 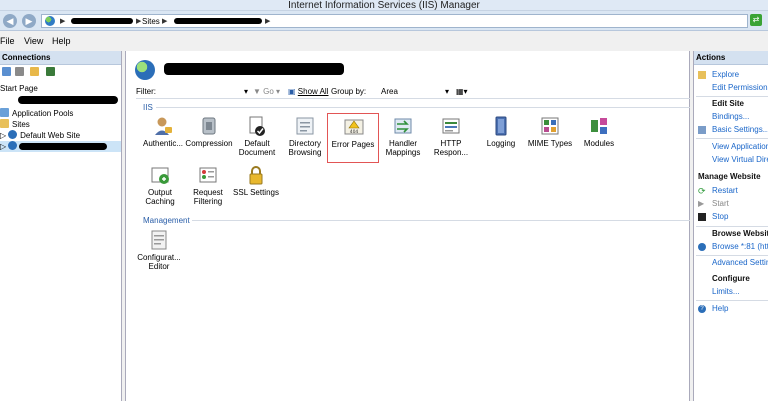 What do you see at coordinates (208, 197) in the screenshot?
I see `feature-label: Request Filtering` at bounding box center [208, 197].